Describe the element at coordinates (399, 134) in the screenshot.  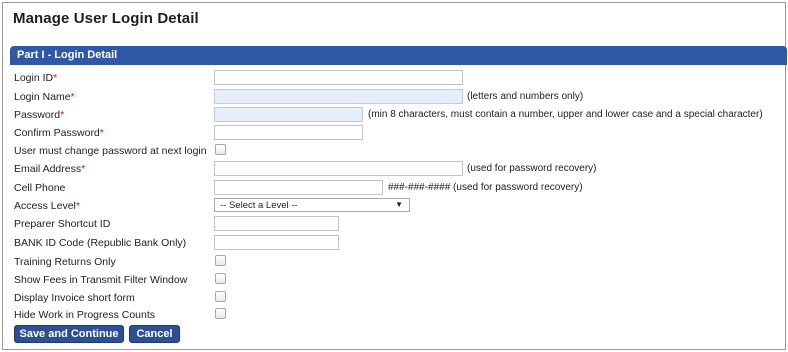
I see `confirm-password-row: Confirm Password*` at that location.